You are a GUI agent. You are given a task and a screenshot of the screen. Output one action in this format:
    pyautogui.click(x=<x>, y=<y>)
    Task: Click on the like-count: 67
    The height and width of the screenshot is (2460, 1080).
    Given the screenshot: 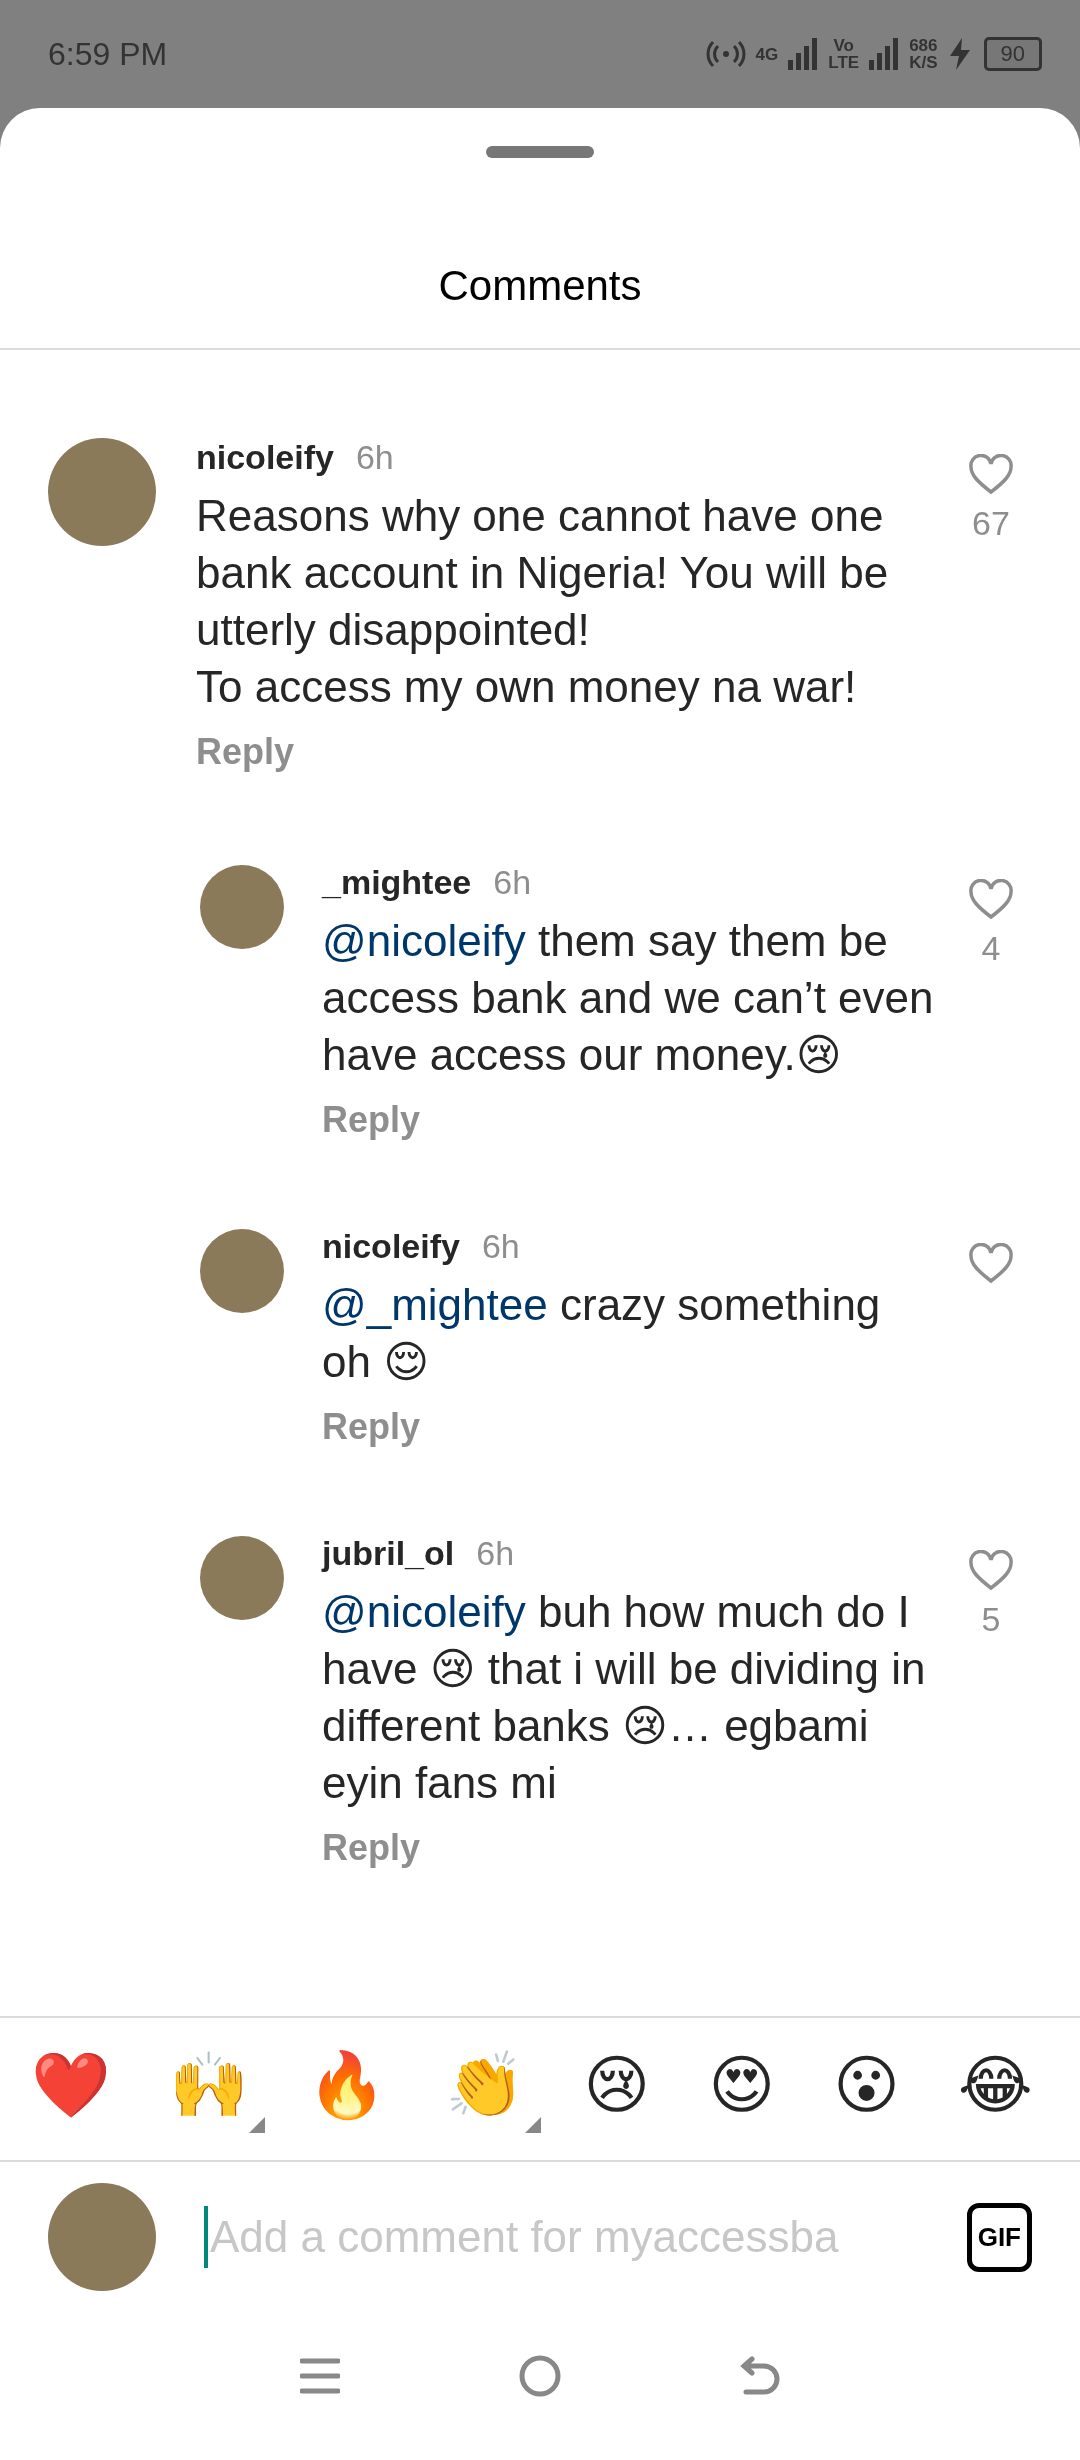 What is the action you would take?
    pyautogui.click(x=991, y=523)
    